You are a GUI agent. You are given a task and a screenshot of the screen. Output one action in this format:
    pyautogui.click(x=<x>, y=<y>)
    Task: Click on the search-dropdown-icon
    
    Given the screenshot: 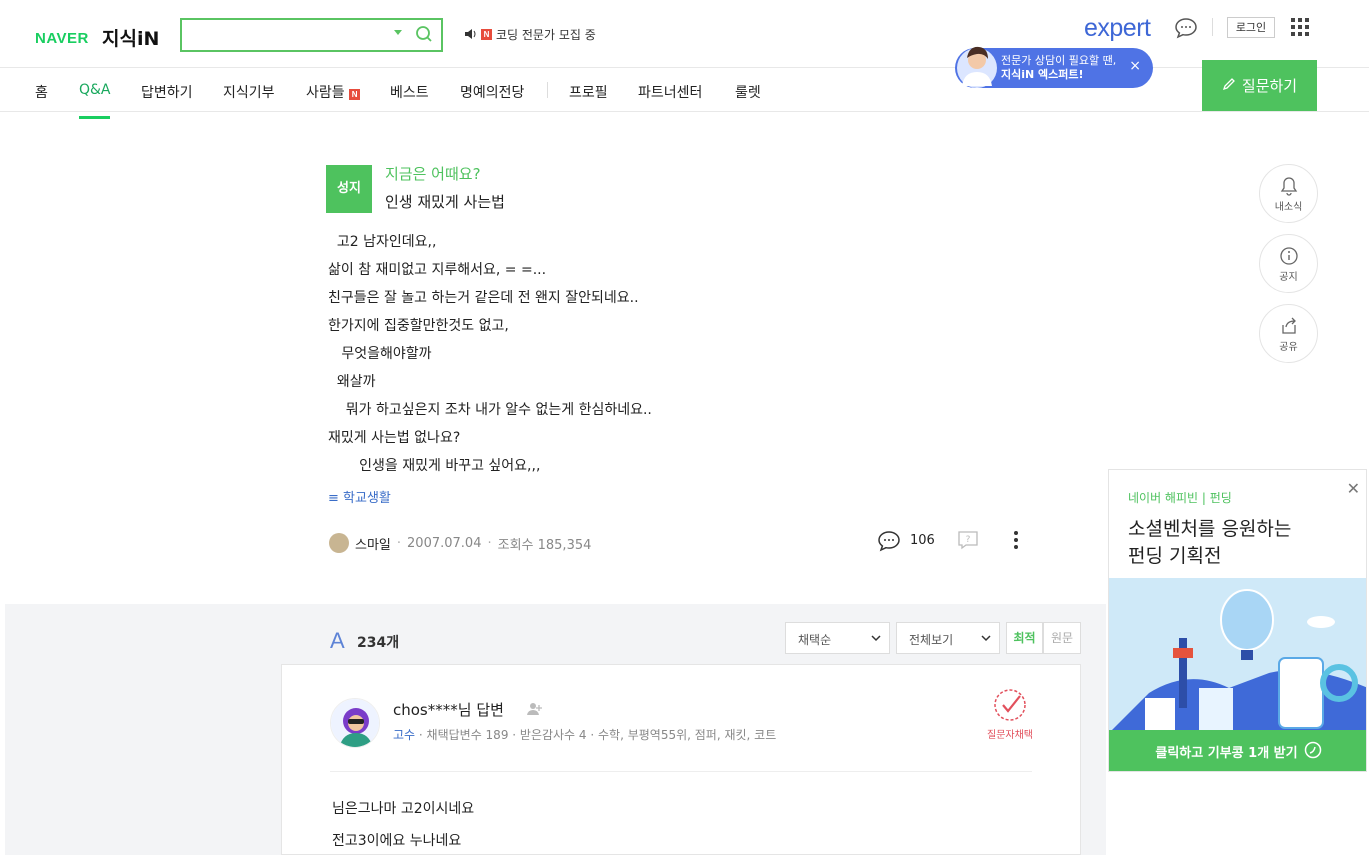 What is the action you would take?
    pyautogui.click(x=398, y=32)
    